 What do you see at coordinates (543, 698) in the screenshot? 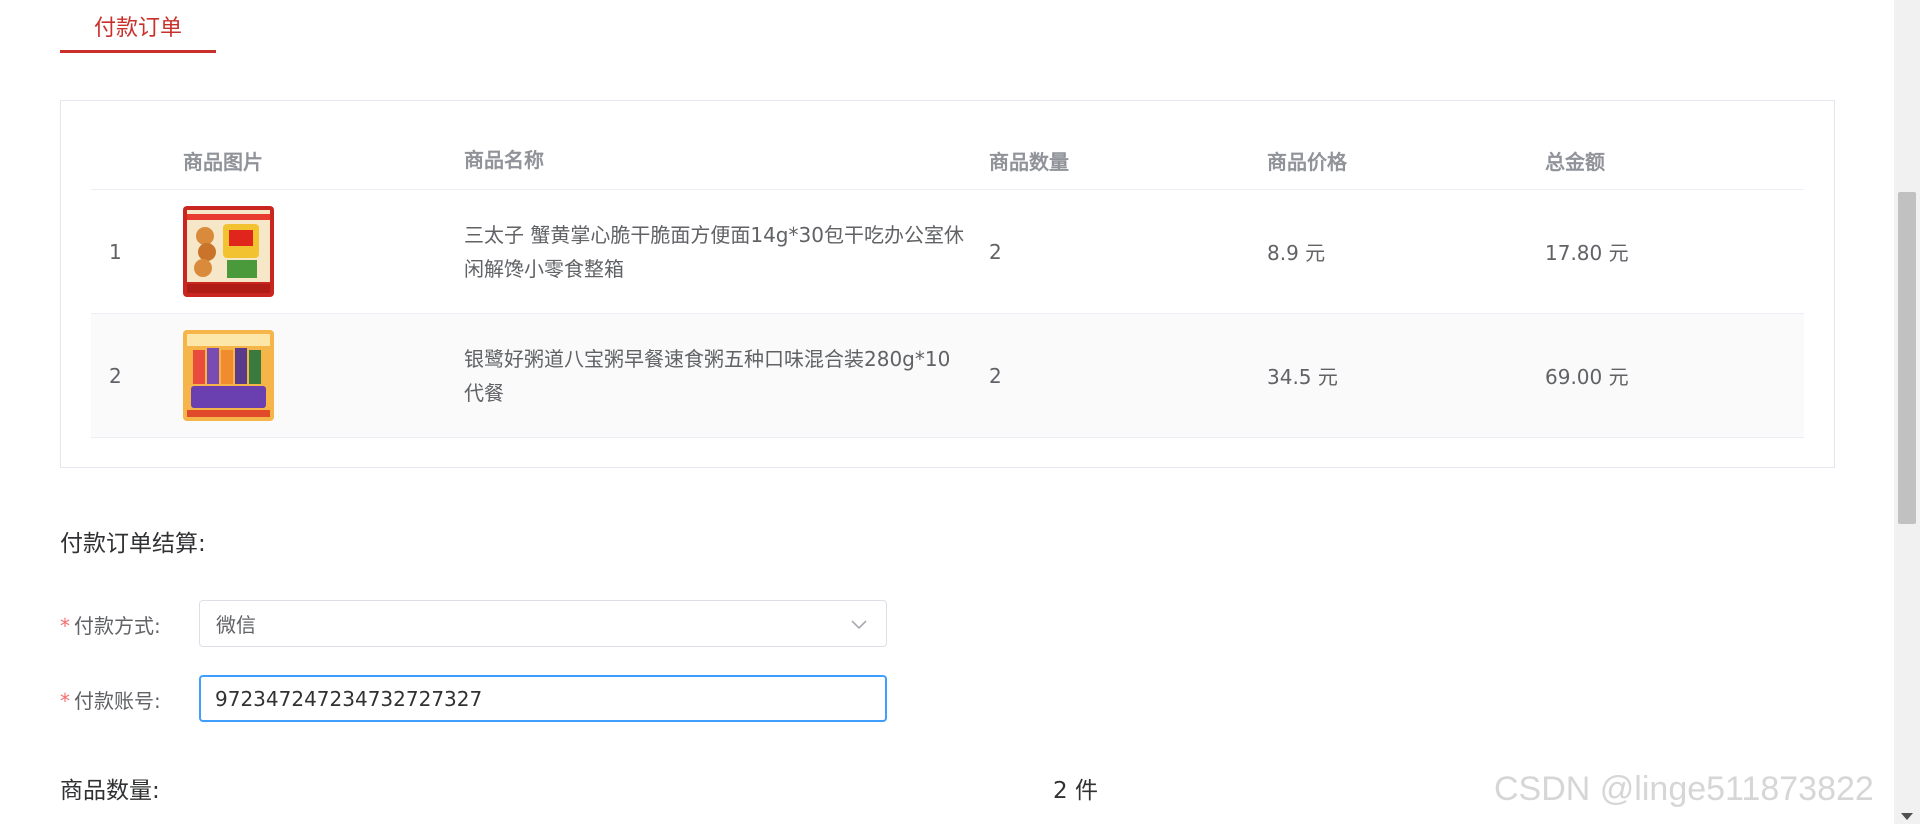
I see `payment-account-input: 972347247234732727327` at bounding box center [543, 698].